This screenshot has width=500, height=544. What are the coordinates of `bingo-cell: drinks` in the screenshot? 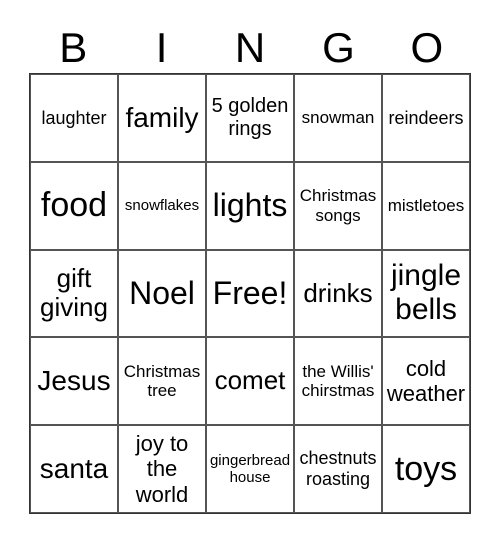 It's located at (338, 293).